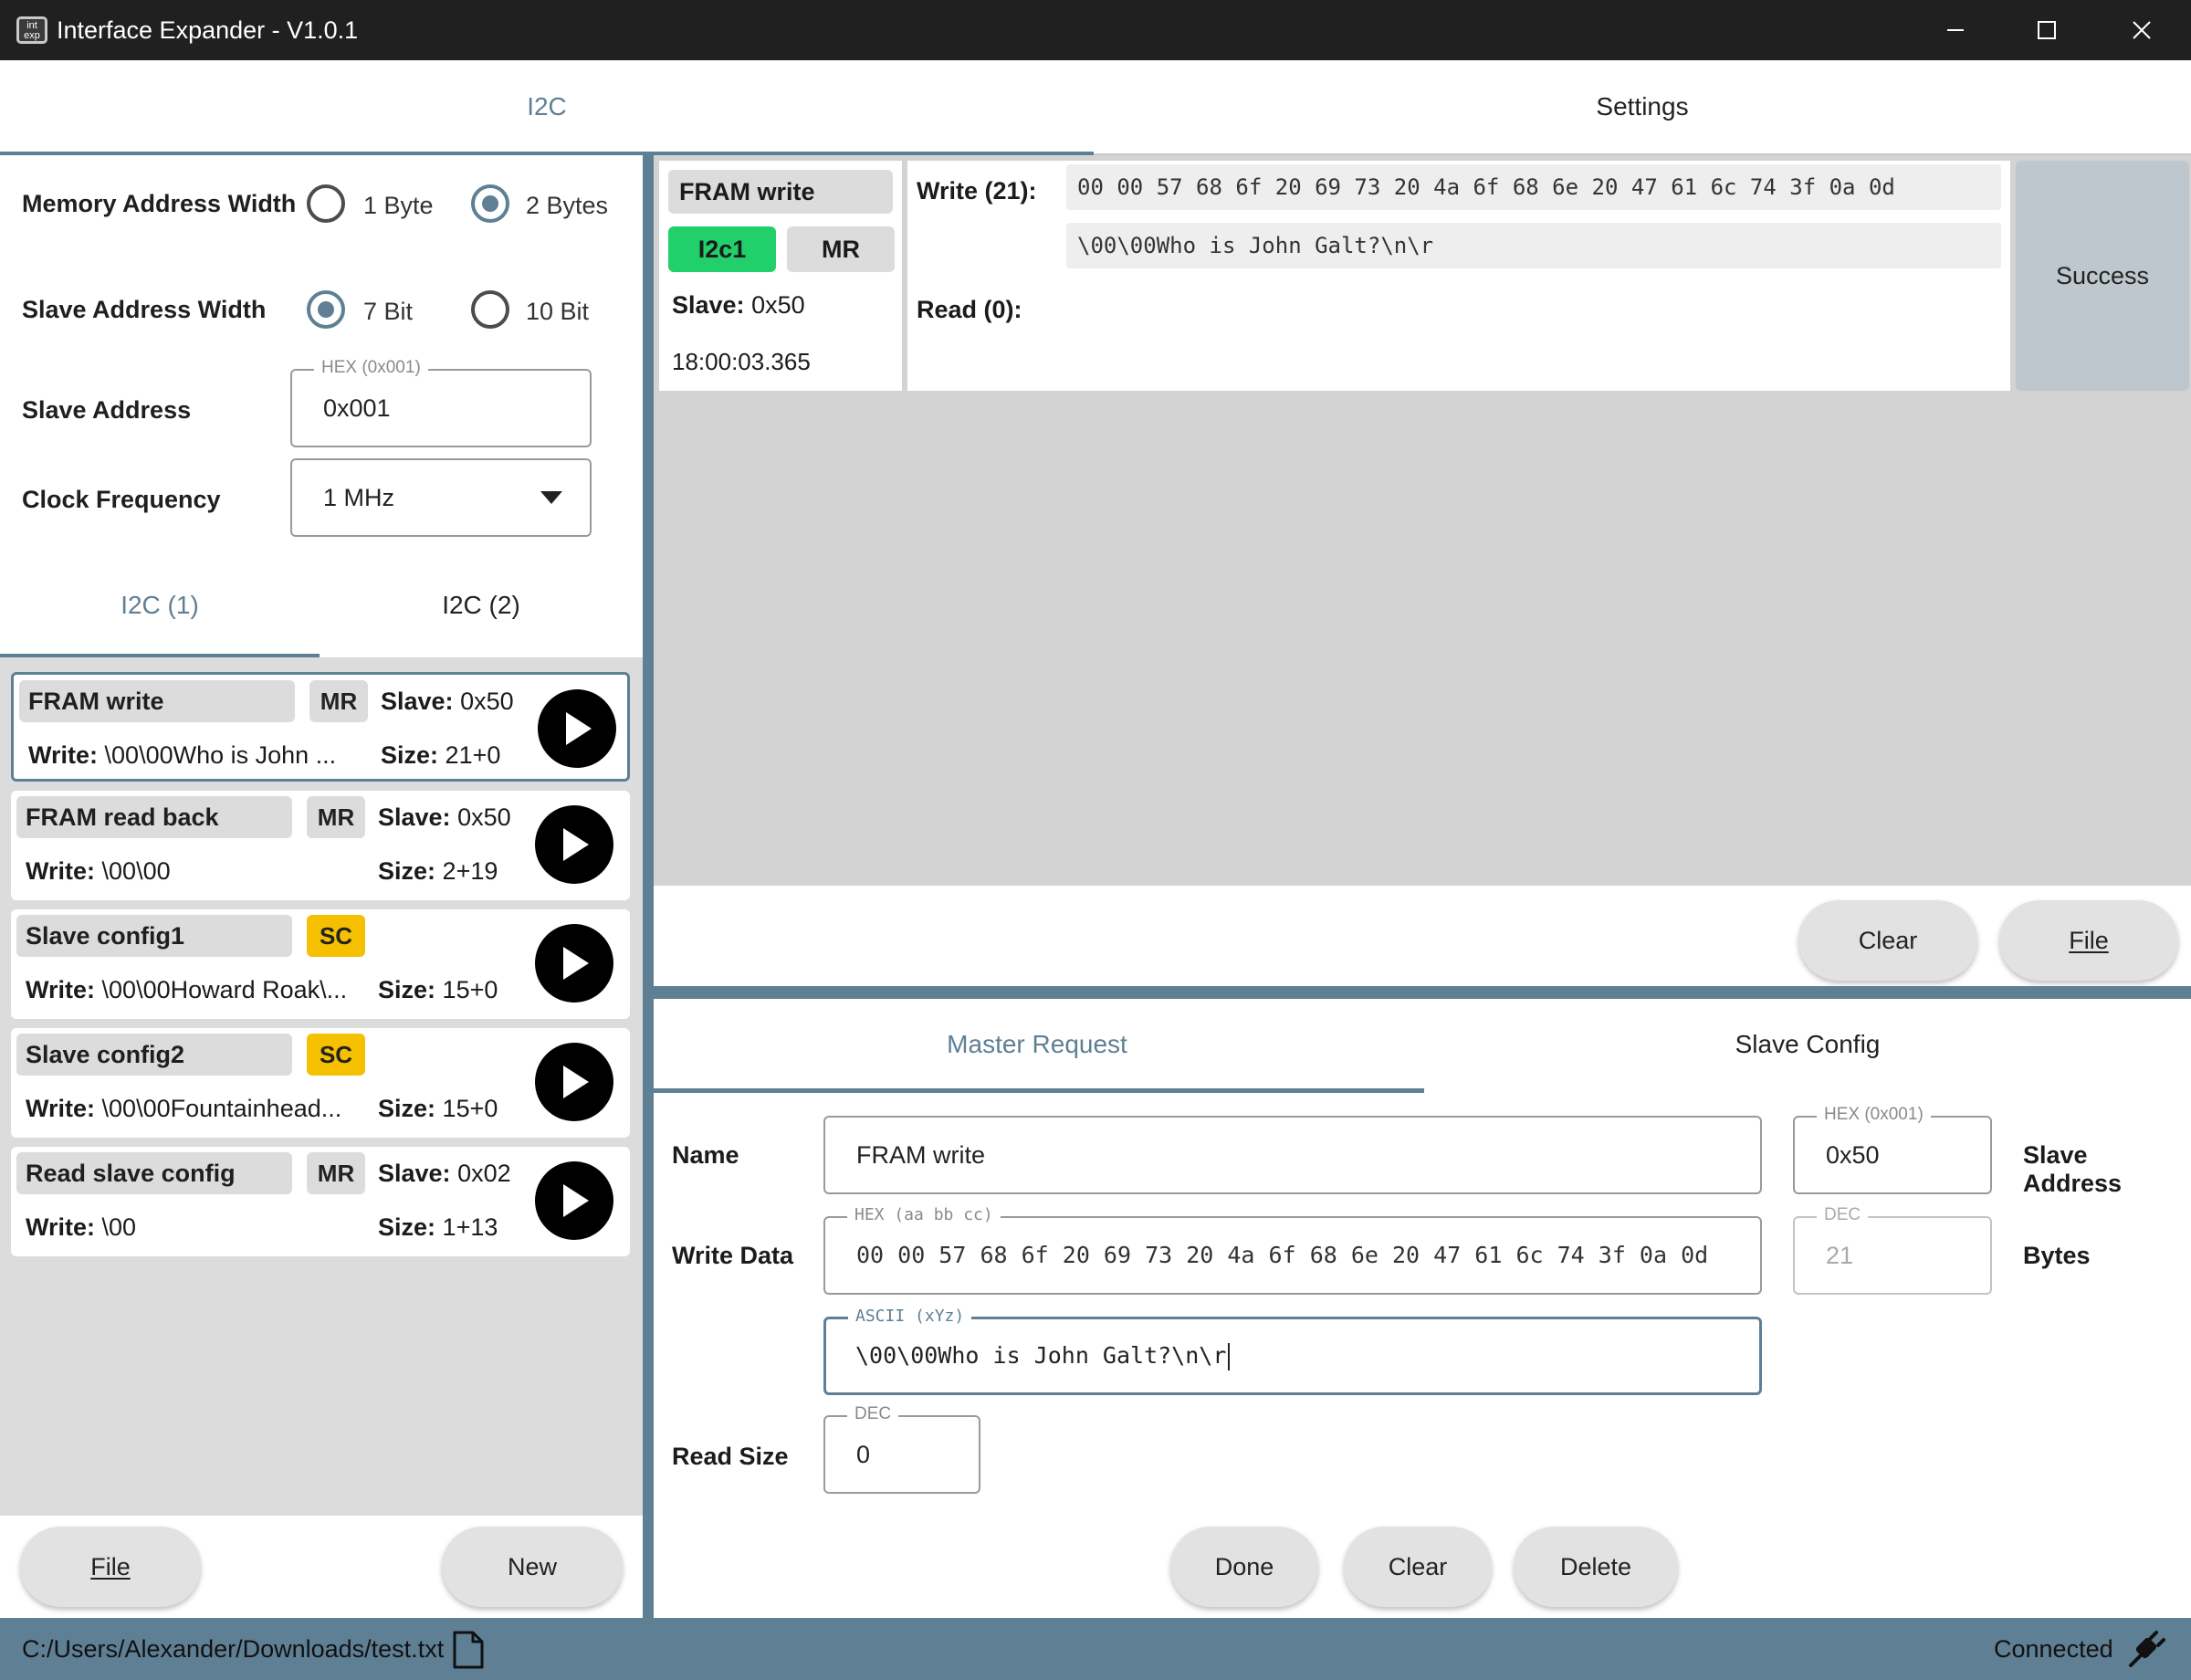  Describe the element at coordinates (157, 701) in the screenshot. I see `request-name: FRAM write` at that location.